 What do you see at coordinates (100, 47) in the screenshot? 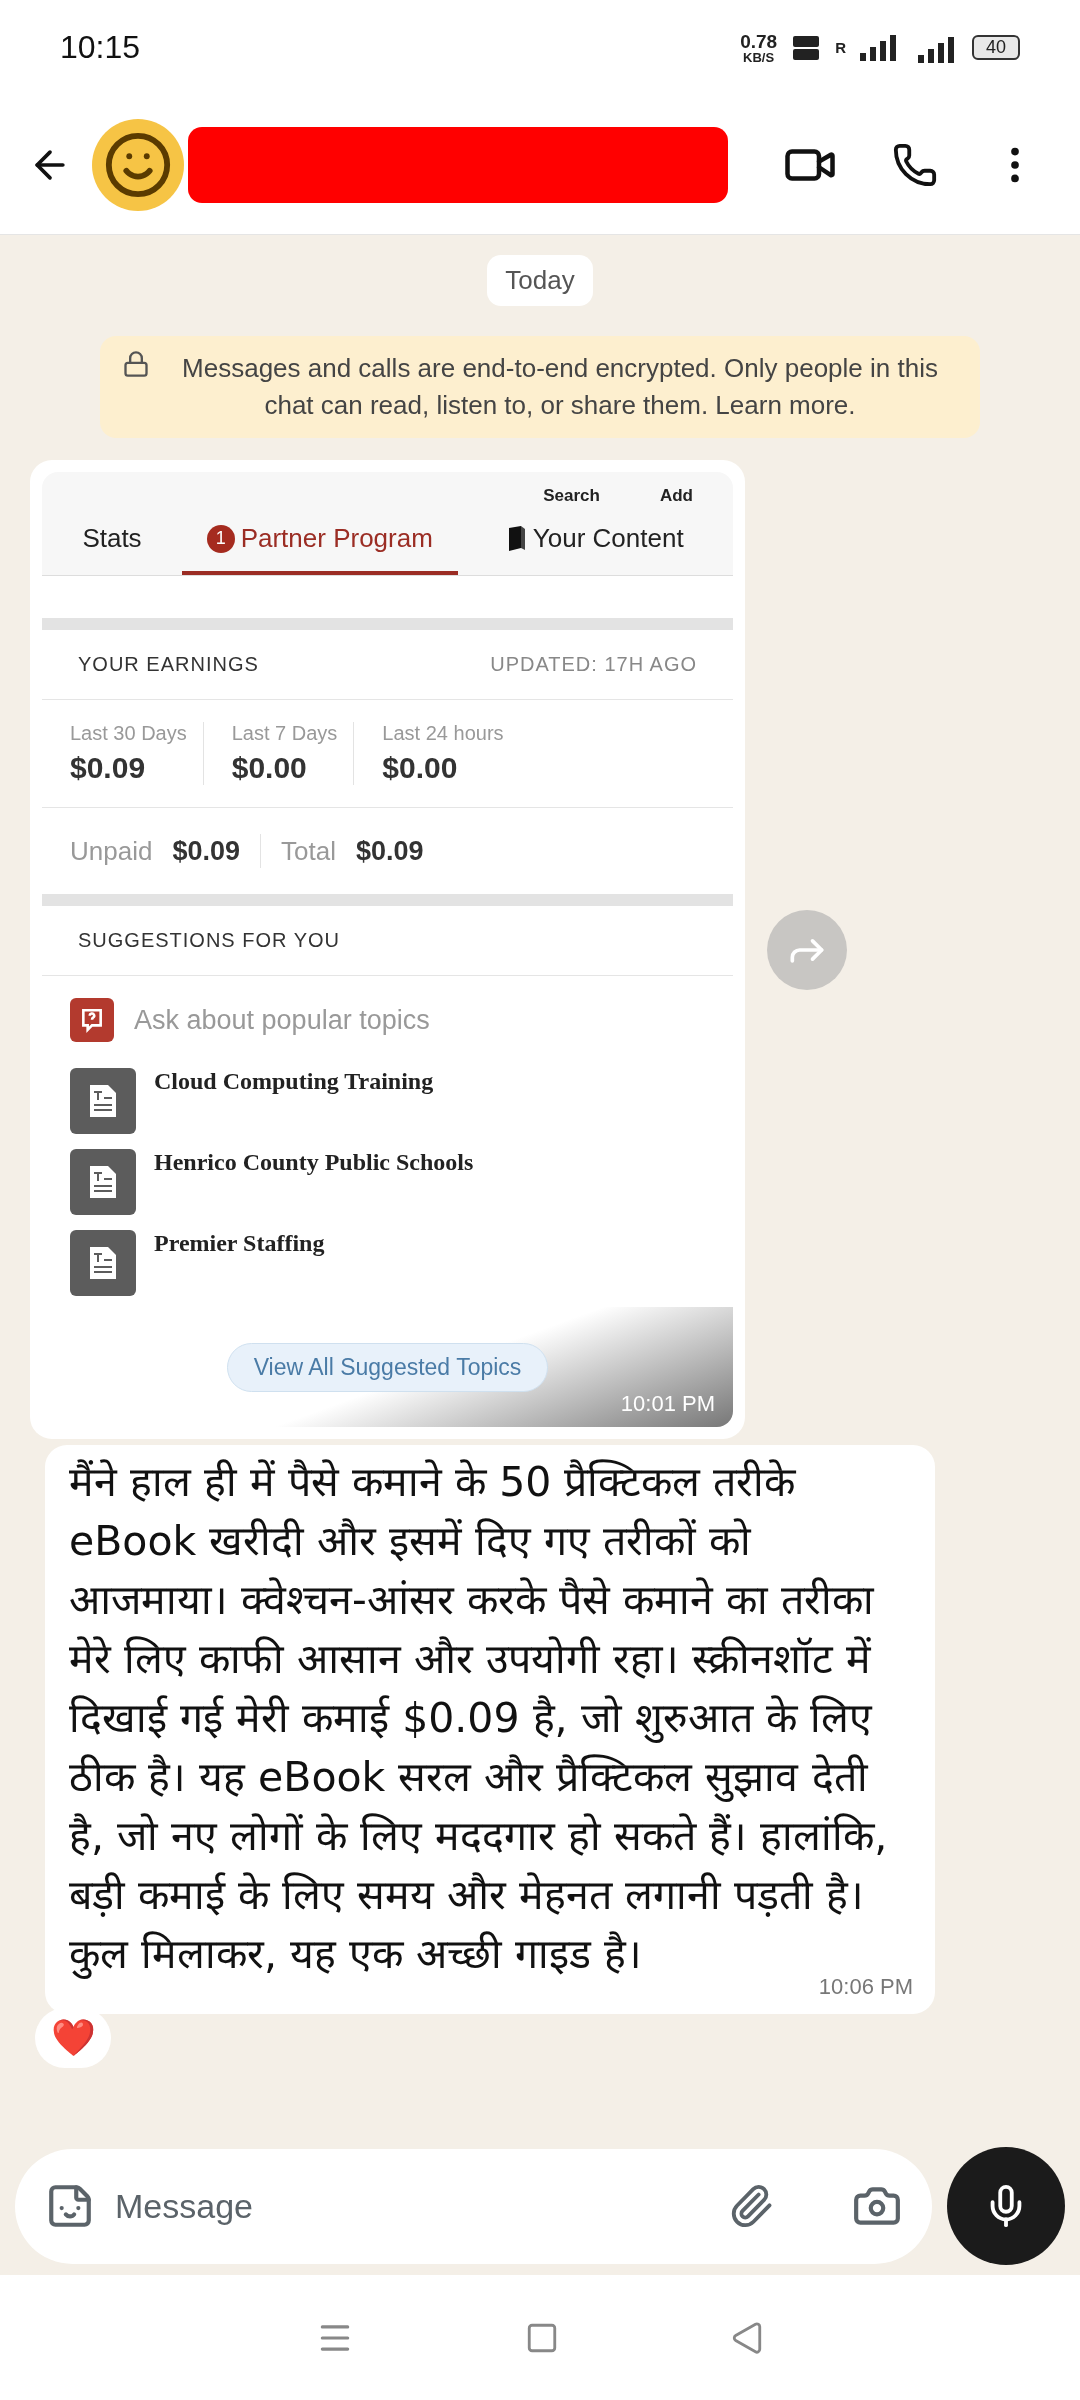
I see `status-time: 10:15` at bounding box center [100, 47].